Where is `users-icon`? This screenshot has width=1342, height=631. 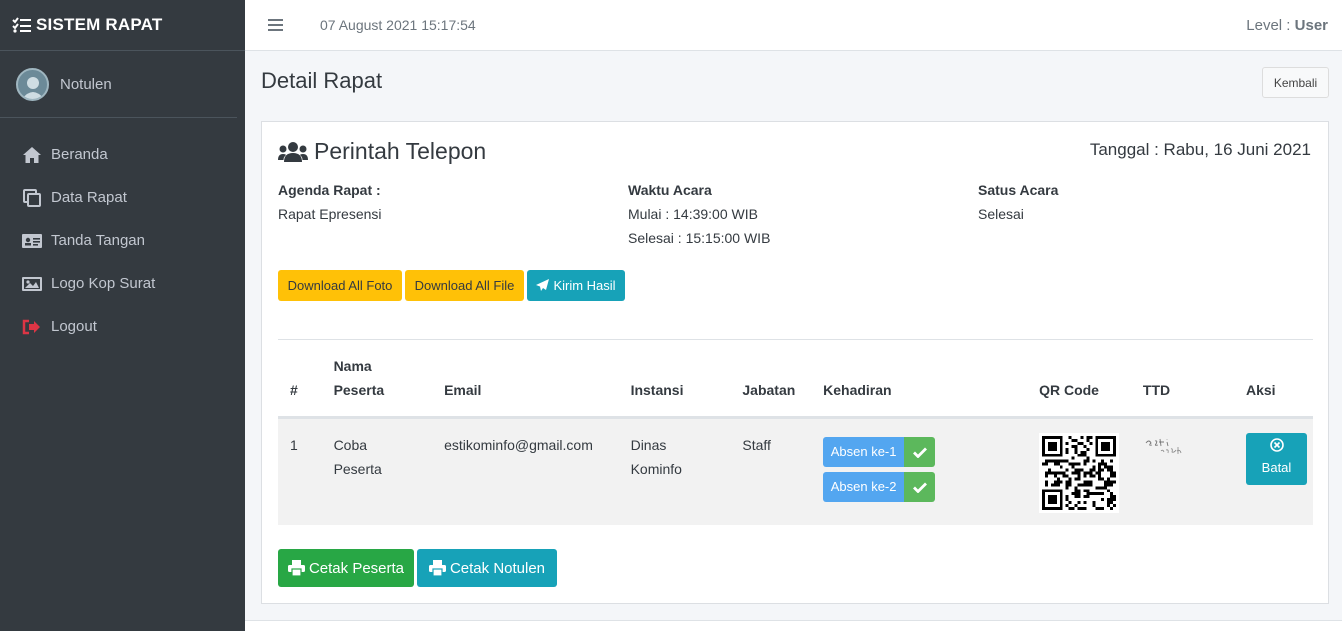 users-icon is located at coordinates (293, 151).